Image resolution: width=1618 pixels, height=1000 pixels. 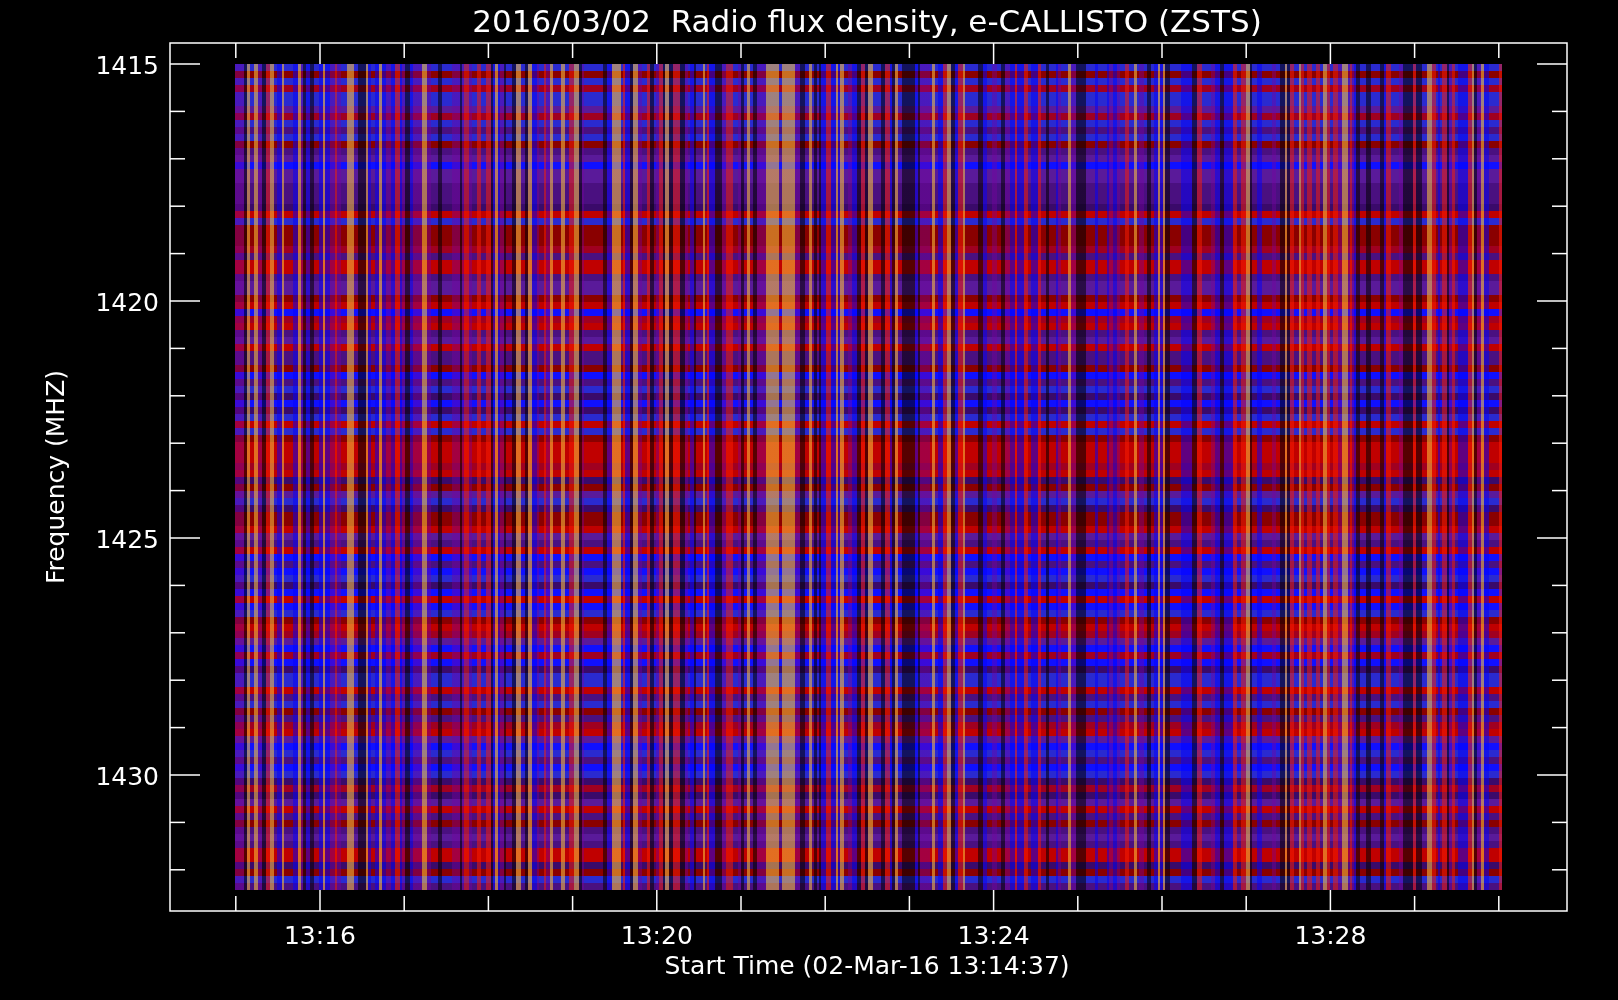 I want to click on y-tick-label: 1420, so click(x=127, y=302).